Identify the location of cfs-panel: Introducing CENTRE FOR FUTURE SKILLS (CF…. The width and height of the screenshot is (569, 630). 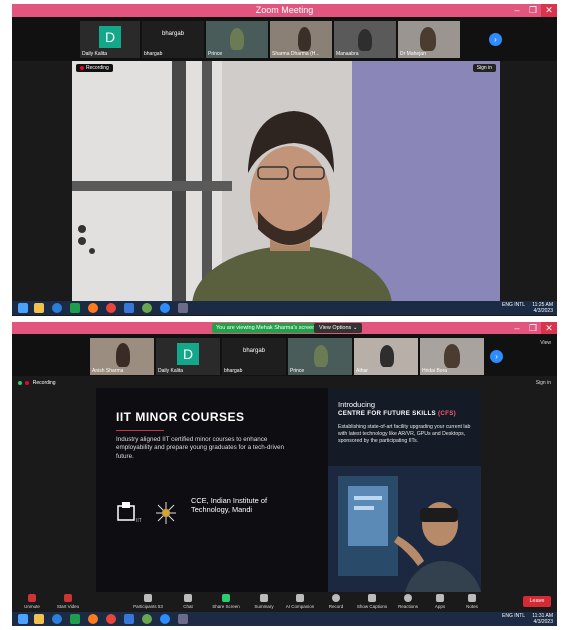
(404, 492).